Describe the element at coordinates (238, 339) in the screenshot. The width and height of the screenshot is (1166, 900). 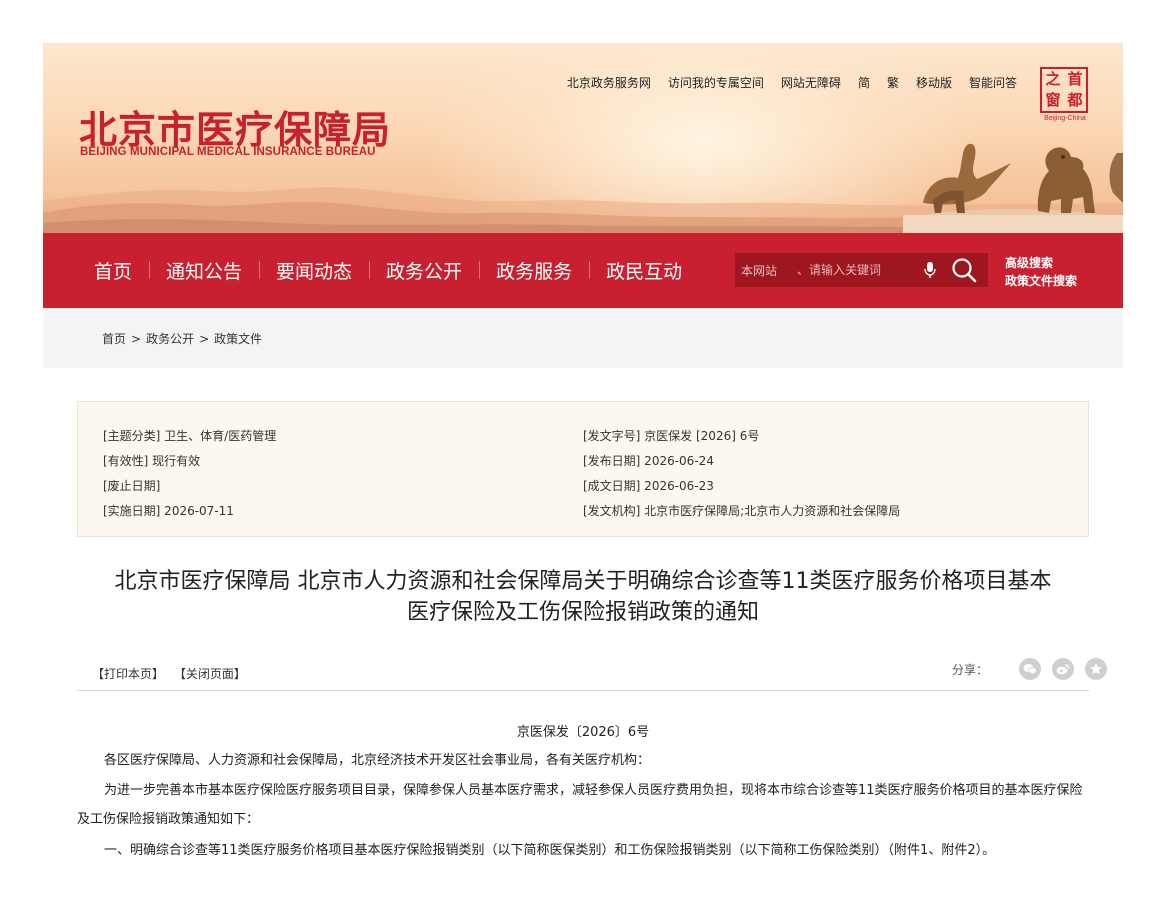
I see `breadcrumb-policy-files: 政策文件` at that location.